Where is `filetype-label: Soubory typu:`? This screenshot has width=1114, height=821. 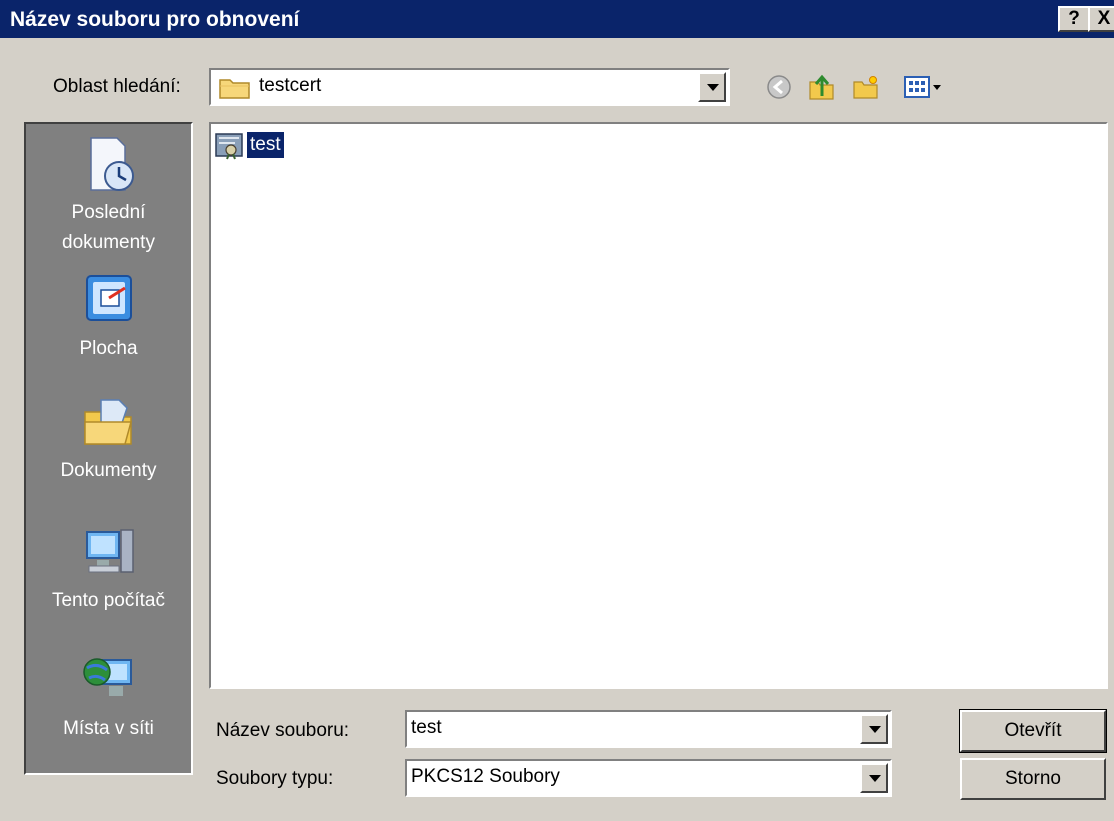 filetype-label: Soubory typu: is located at coordinates (275, 778).